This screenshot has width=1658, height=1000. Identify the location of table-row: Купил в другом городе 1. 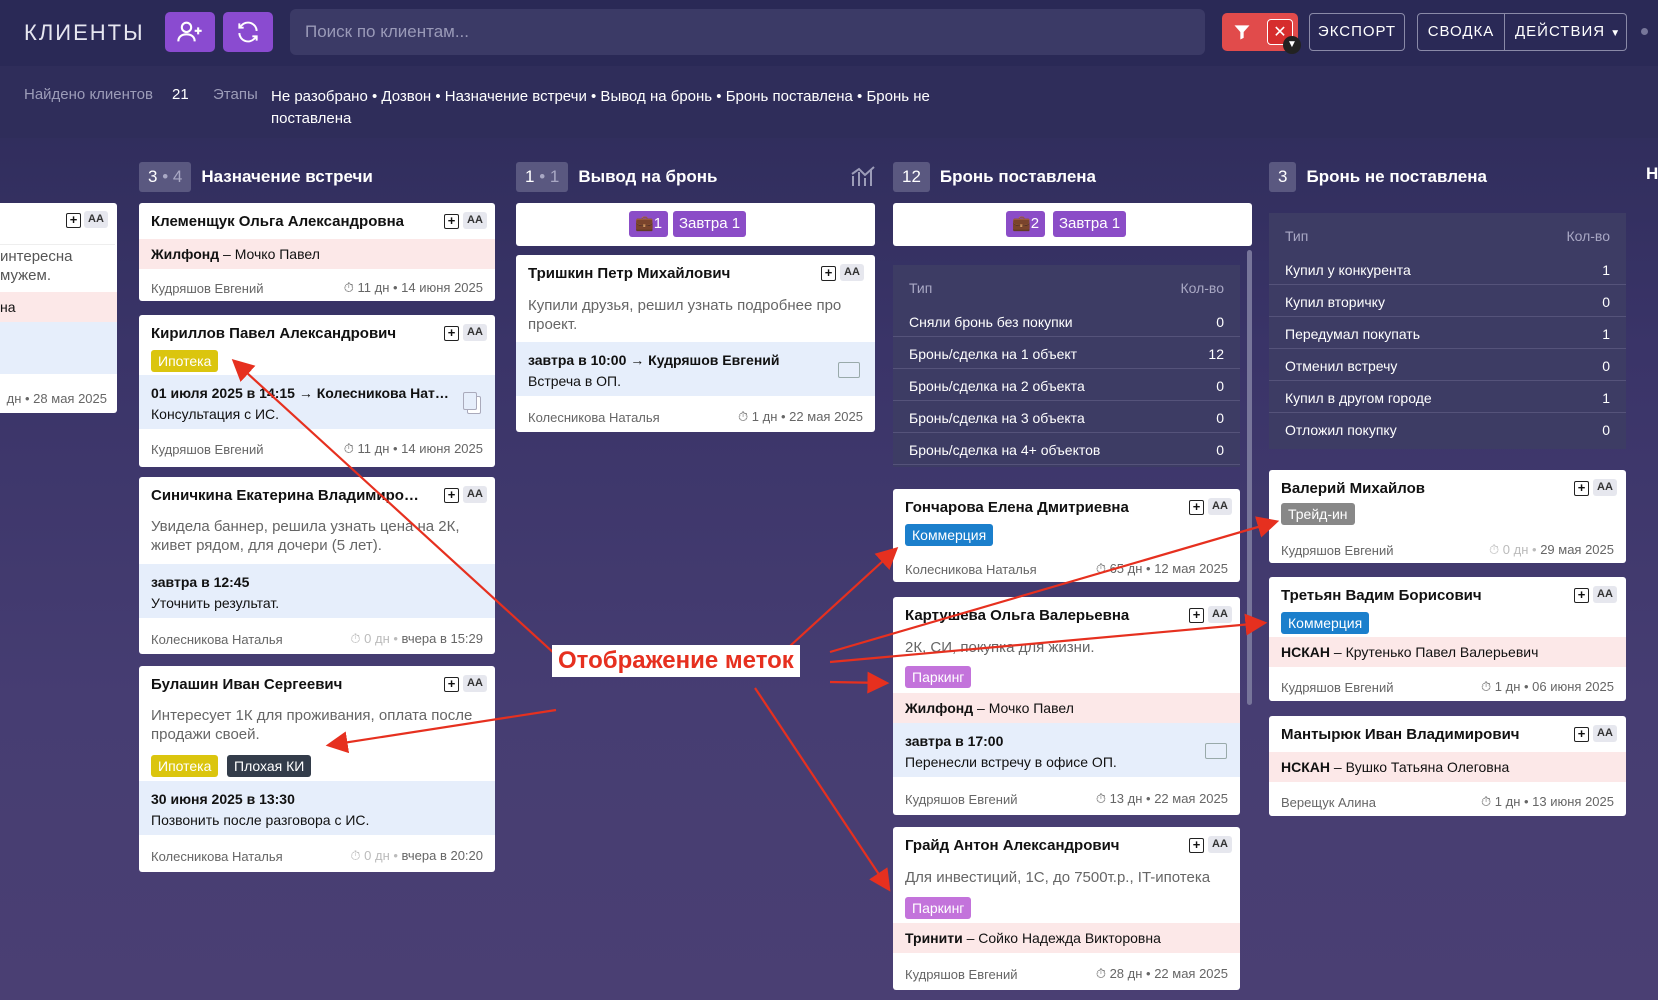
(1447, 398).